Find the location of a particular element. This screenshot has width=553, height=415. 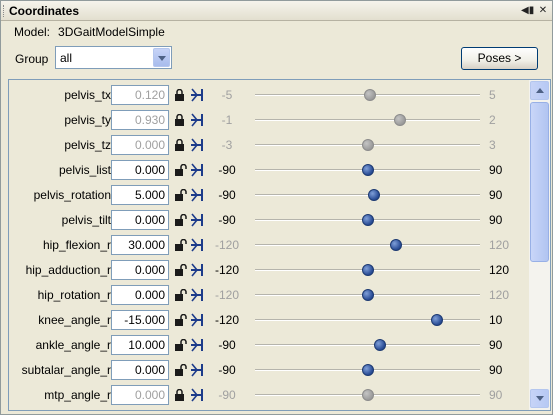

coordinate-name: subtalar_angle_r is located at coordinates (66, 370).